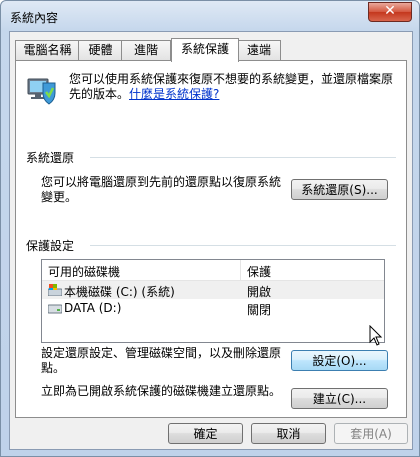  What do you see at coordinates (213, 308) in the screenshot?
I see `drive-row: DATA (D:) 關閉` at bounding box center [213, 308].